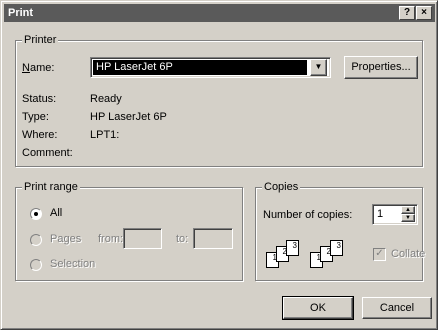  I want to click on dialog-title: Print, so click(21, 13).